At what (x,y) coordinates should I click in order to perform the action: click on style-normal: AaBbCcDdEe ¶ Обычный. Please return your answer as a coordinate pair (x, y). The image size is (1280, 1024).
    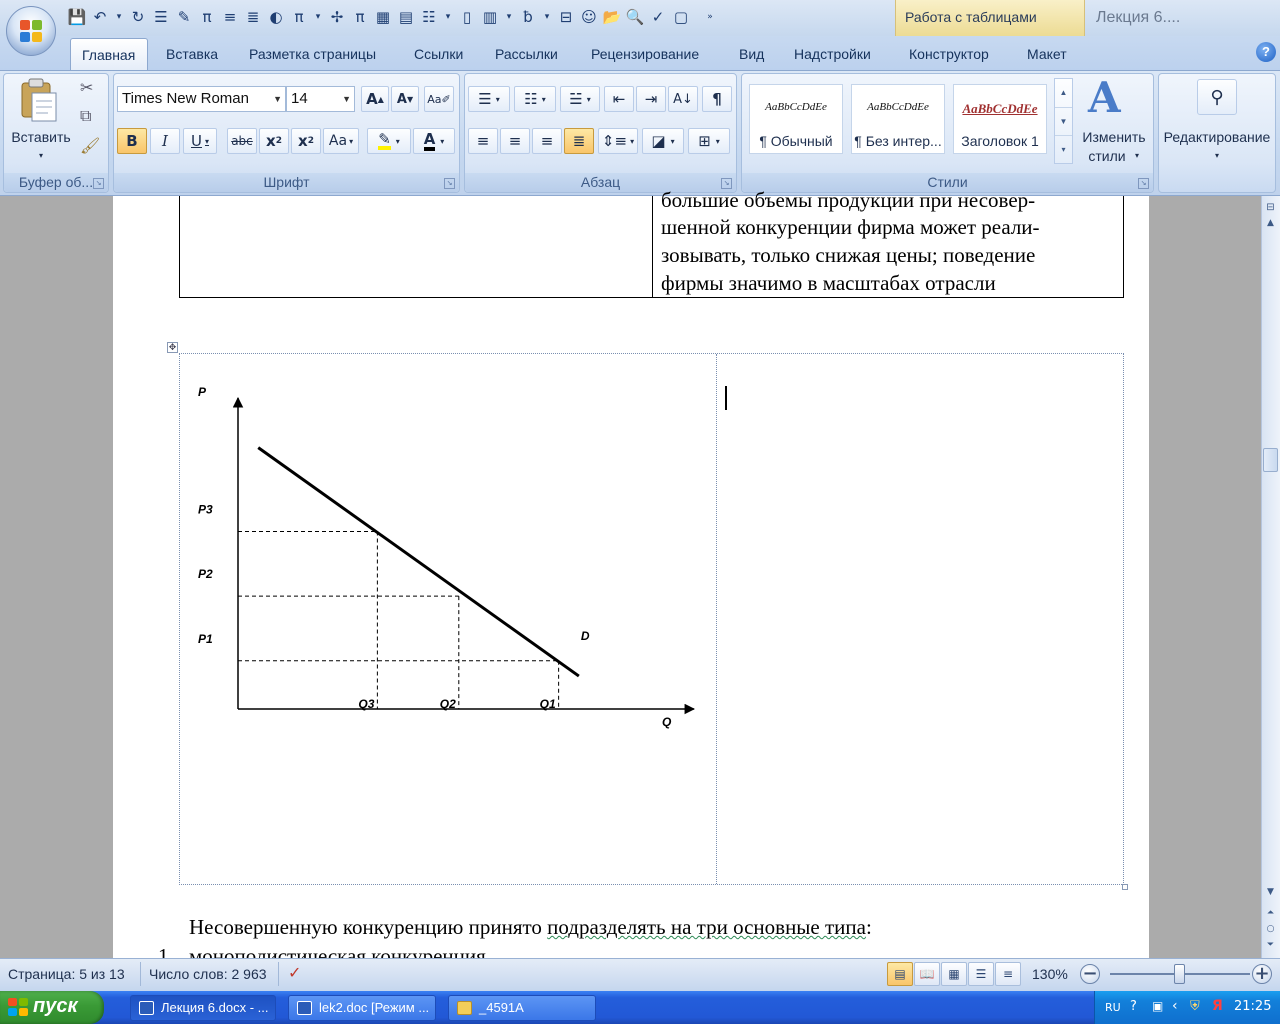
    Looking at the image, I should click on (796, 119).